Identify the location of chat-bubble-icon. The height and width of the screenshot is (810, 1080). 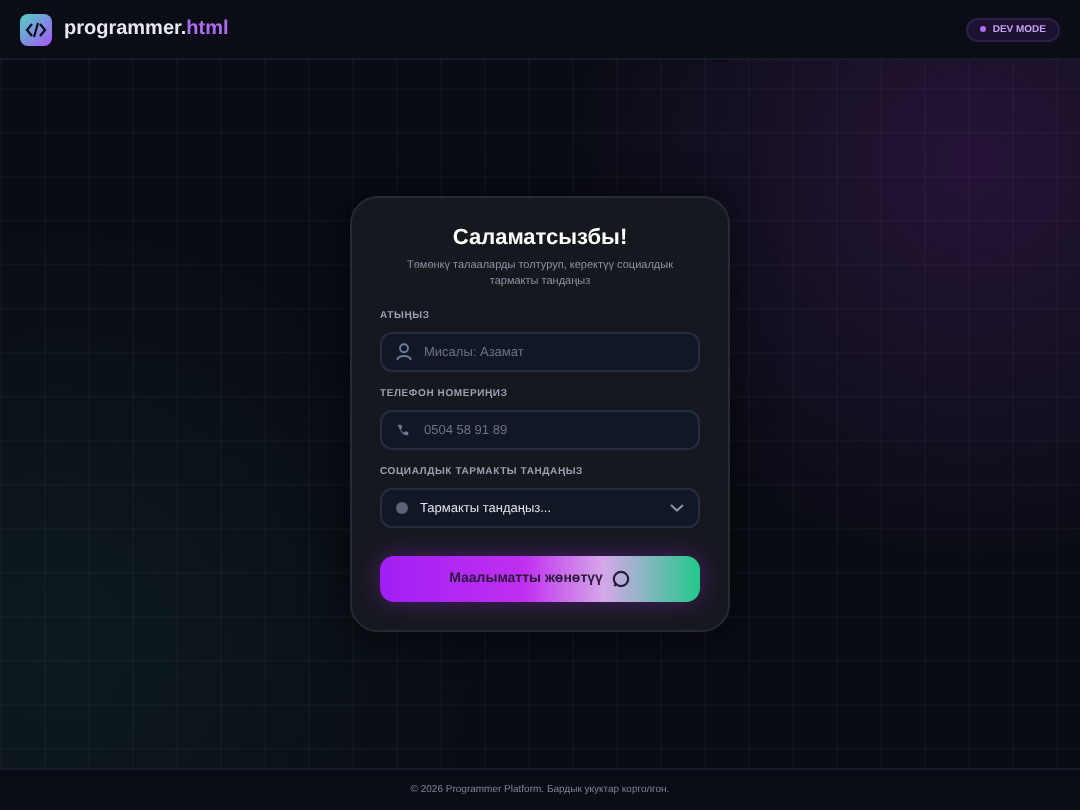
(621, 579).